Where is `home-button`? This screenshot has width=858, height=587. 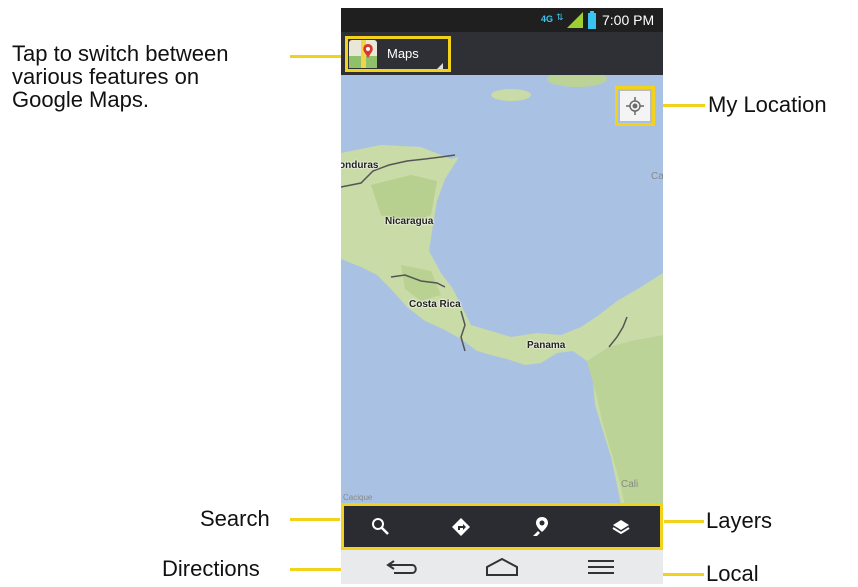
home-button is located at coordinates (502, 566).